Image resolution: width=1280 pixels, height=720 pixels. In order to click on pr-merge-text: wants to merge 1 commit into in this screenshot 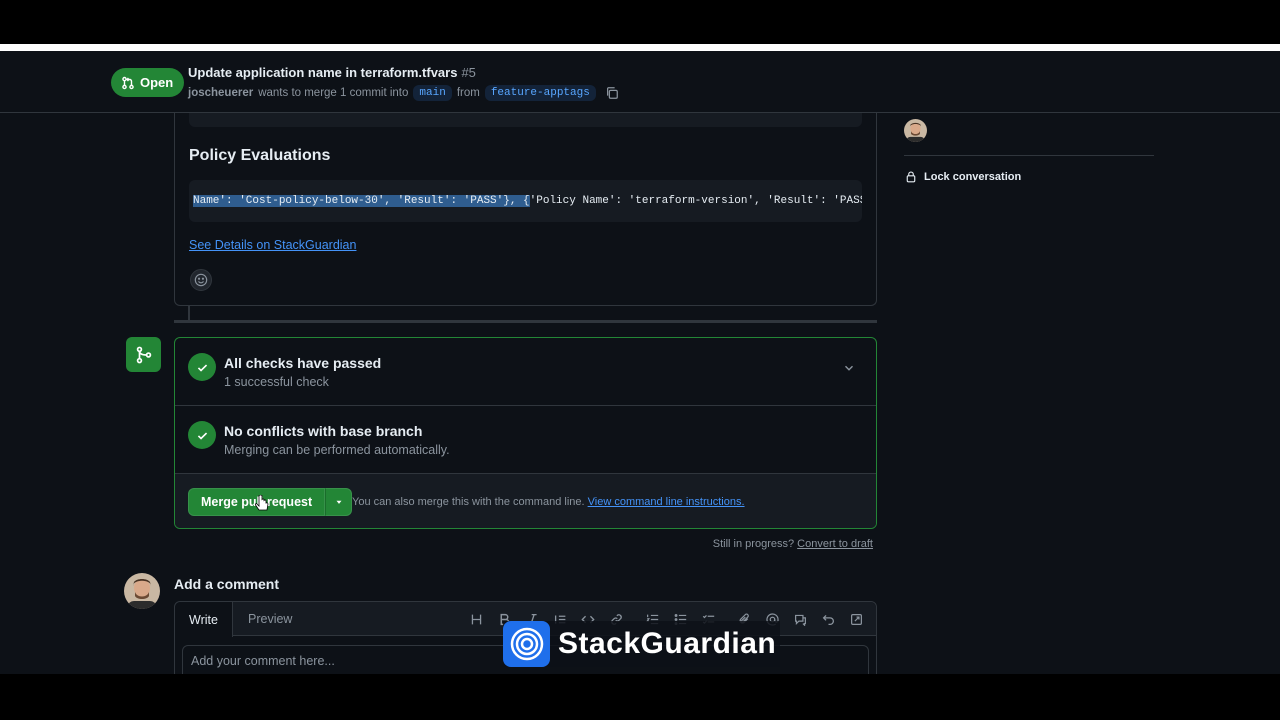, I will do `click(333, 93)`.